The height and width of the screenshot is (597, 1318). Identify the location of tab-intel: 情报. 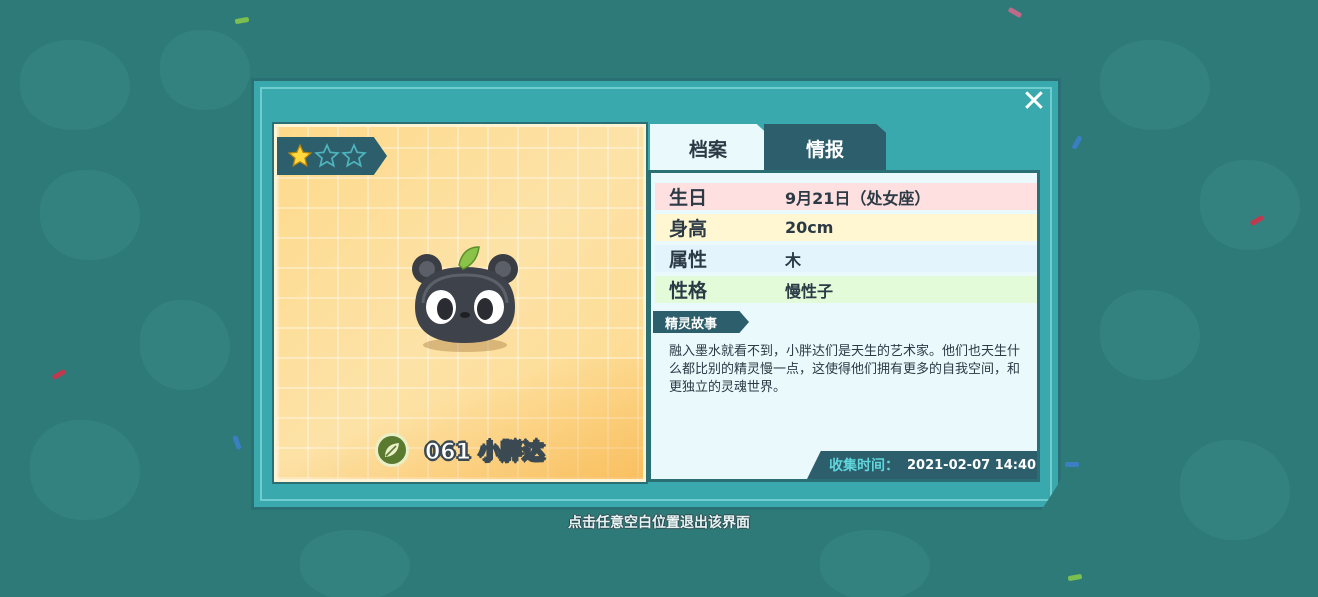
(825, 148).